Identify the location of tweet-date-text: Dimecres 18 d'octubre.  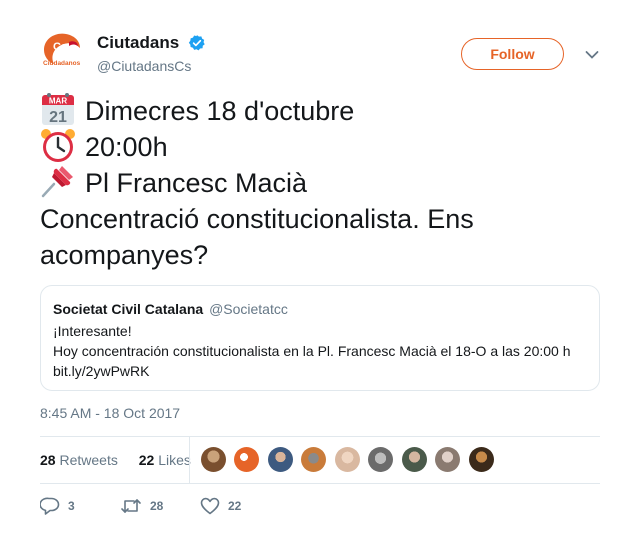
(220, 111).